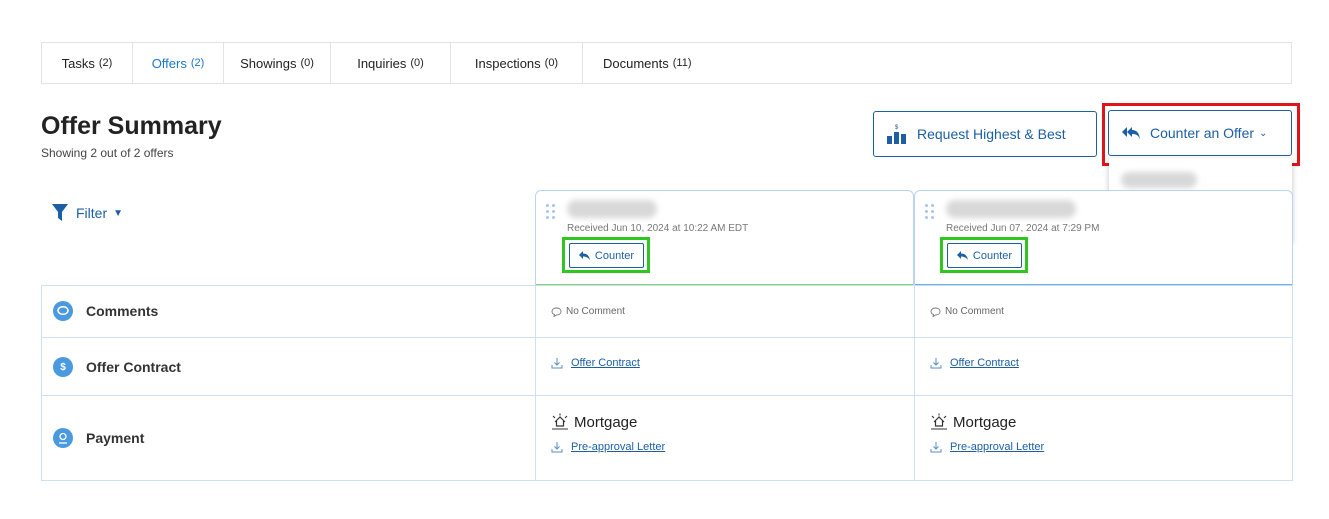 The height and width of the screenshot is (519, 1329). I want to click on tab-label: Offers, so click(169, 63).